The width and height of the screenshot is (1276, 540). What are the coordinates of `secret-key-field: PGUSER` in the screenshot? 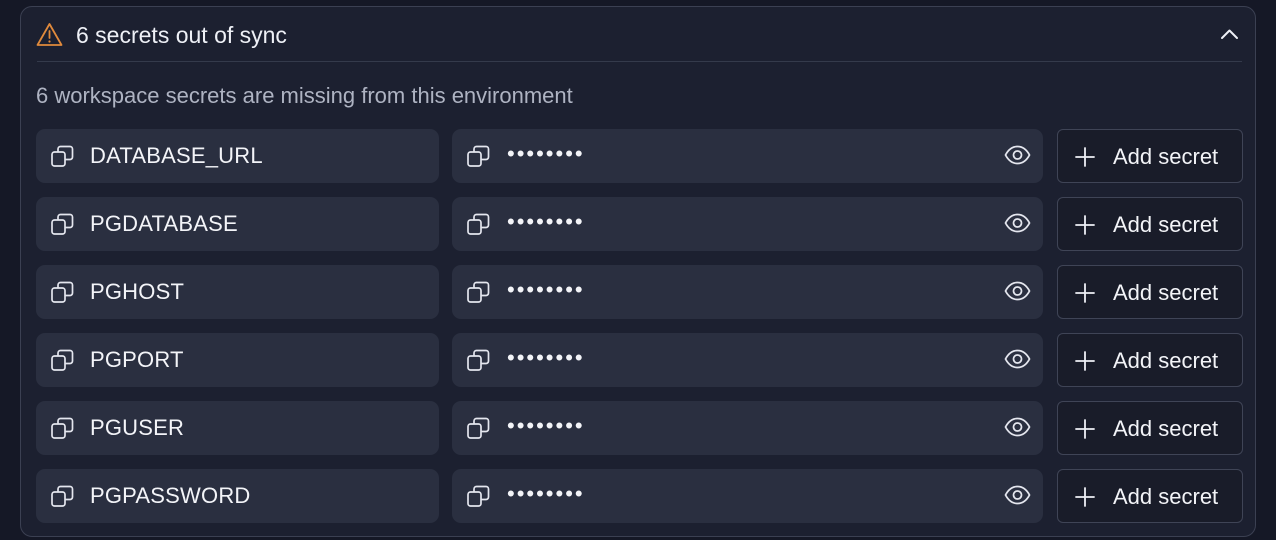 It's located at (237, 428).